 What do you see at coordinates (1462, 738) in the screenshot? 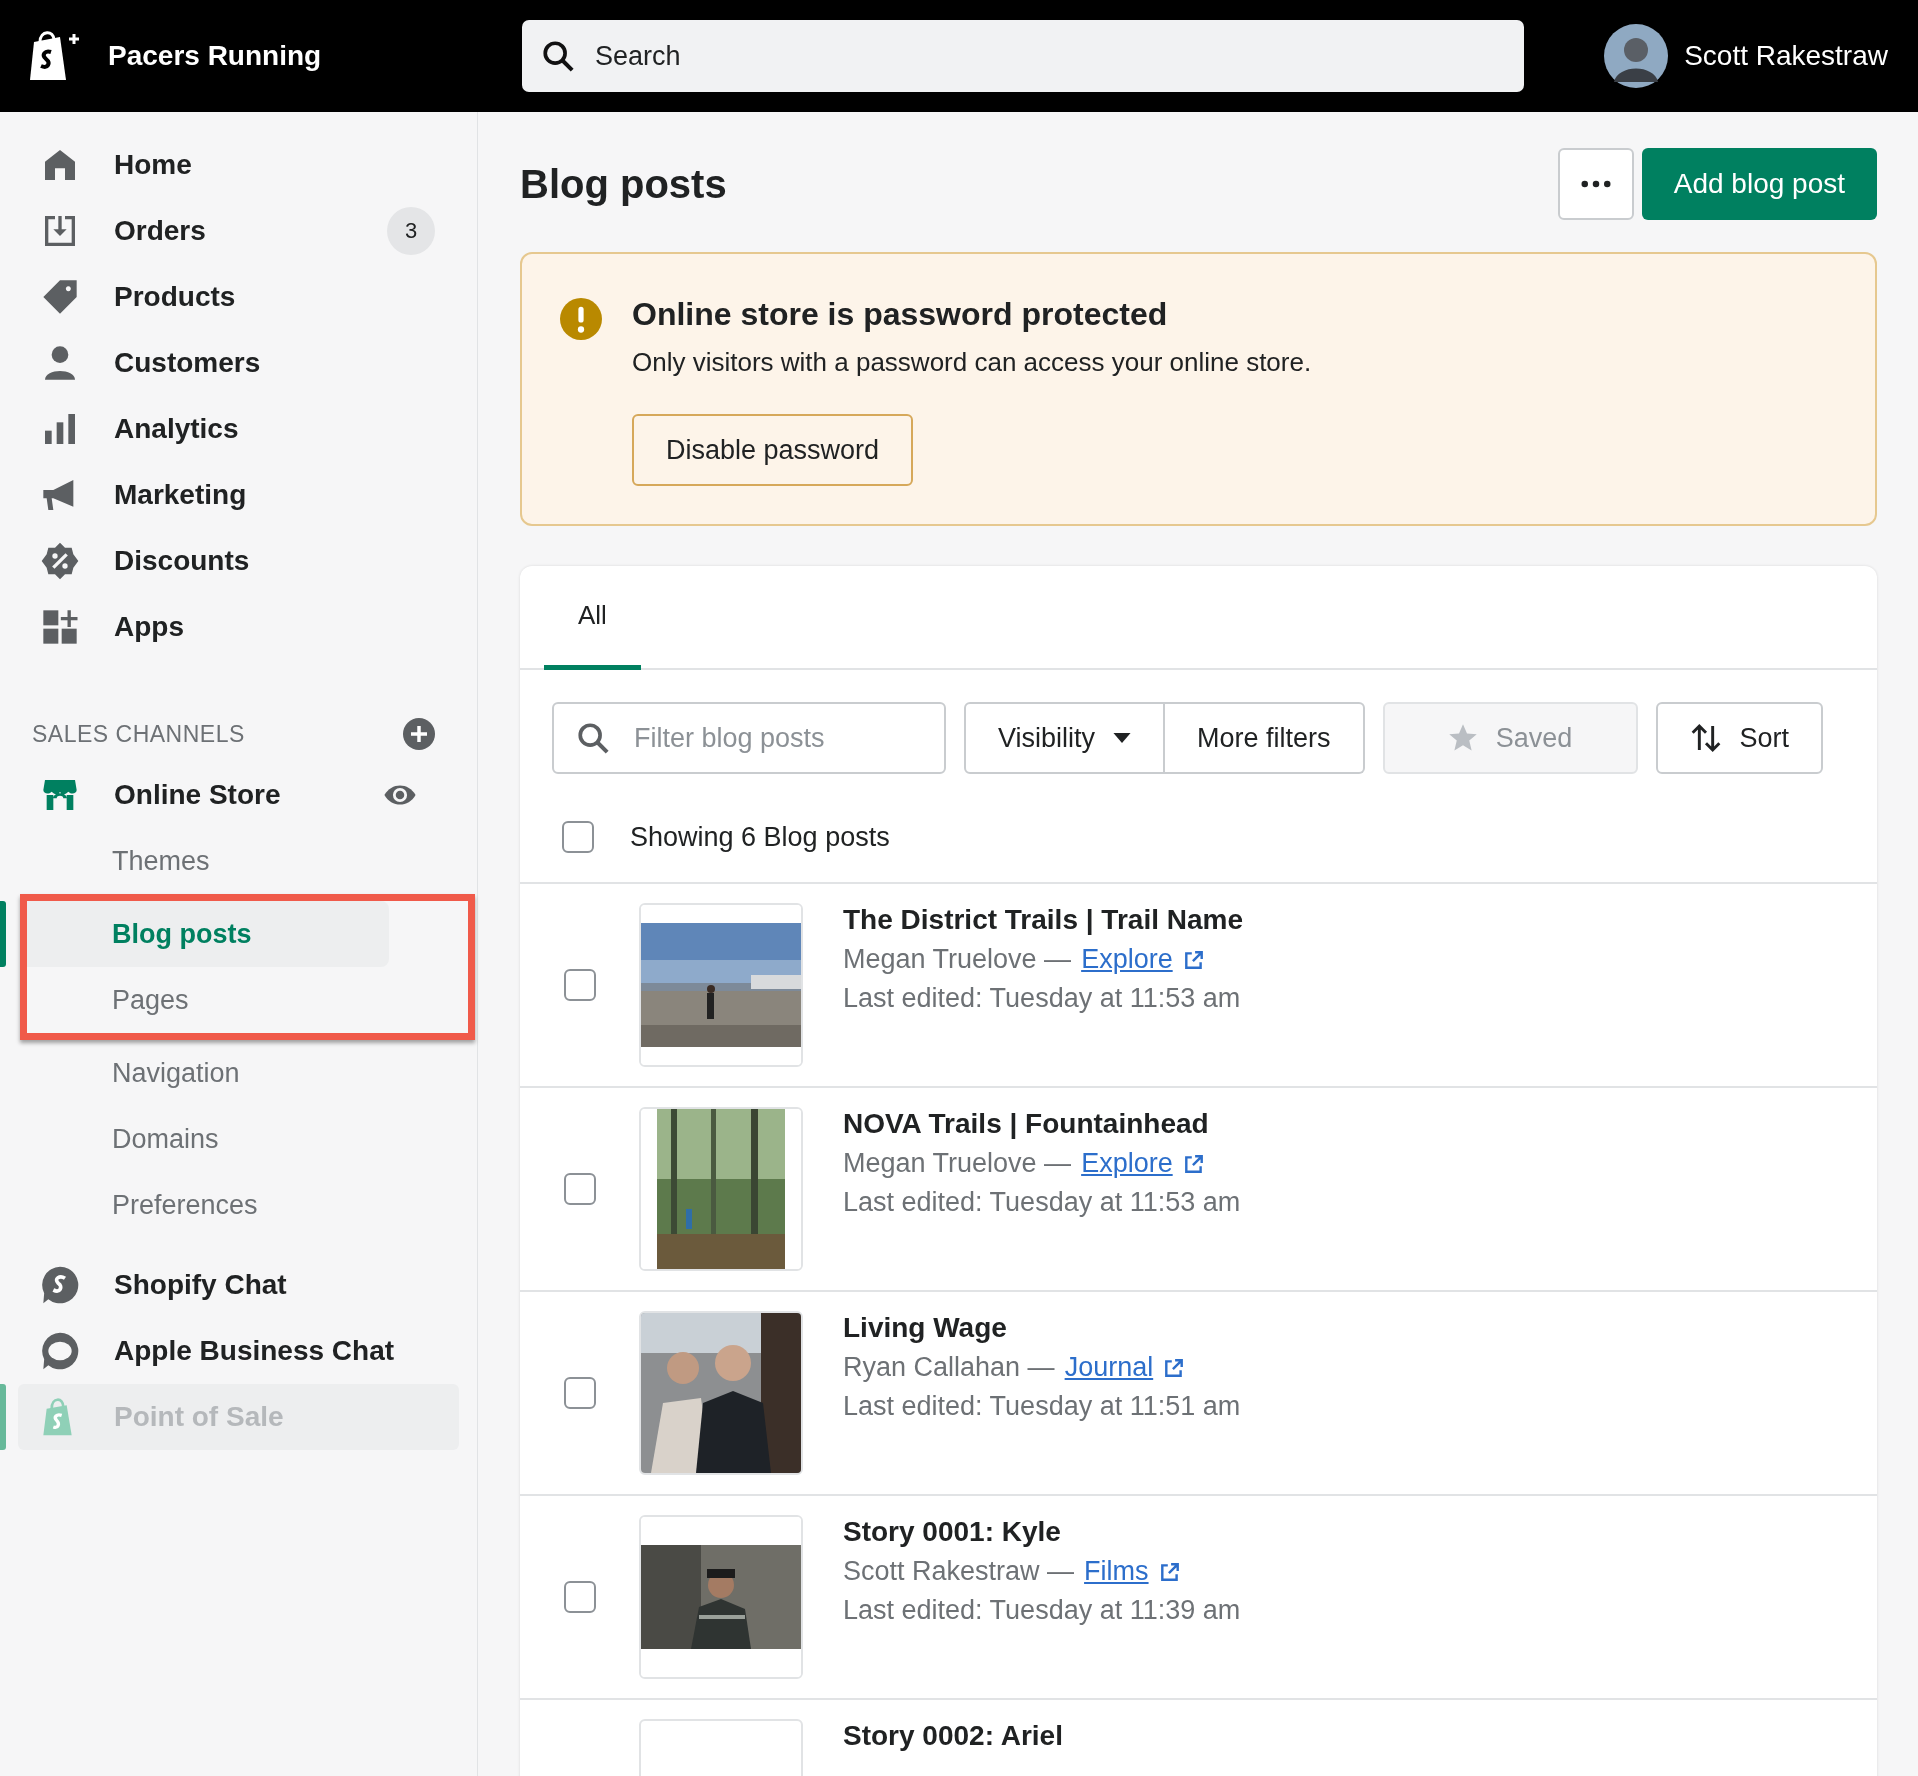
I see `star-icon` at bounding box center [1462, 738].